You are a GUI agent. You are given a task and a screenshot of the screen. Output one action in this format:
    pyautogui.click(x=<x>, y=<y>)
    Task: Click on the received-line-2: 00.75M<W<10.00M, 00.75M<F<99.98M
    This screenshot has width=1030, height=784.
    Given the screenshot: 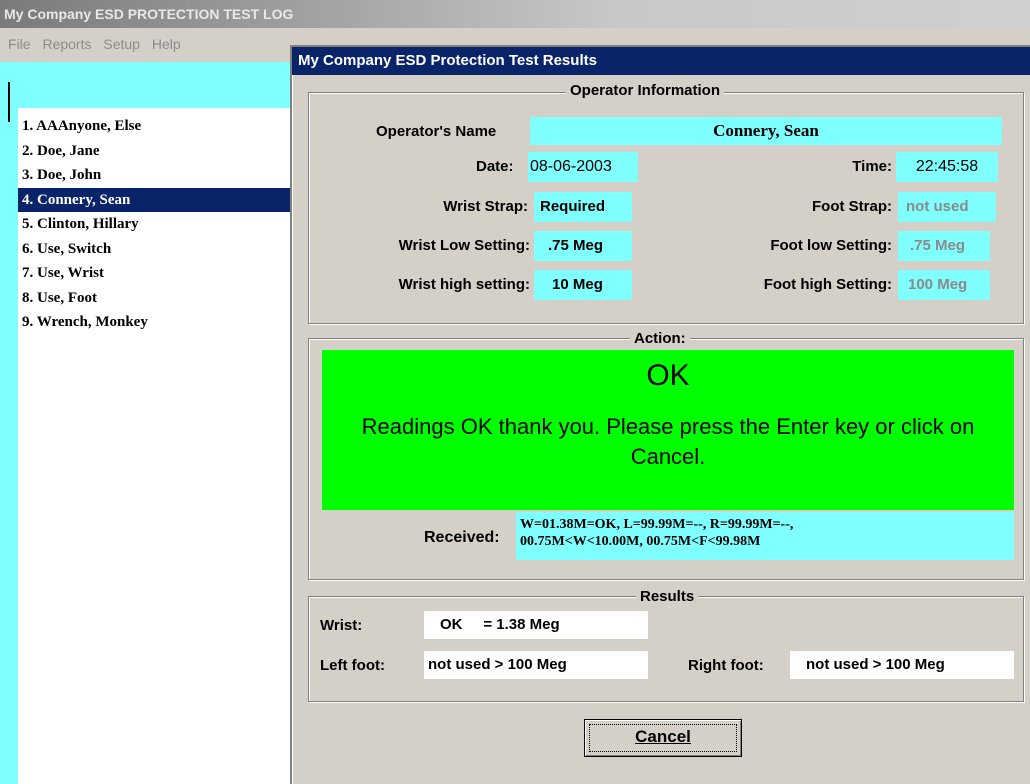 What is the action you would take?
    pyautogui.click(x=640, y=541)
    